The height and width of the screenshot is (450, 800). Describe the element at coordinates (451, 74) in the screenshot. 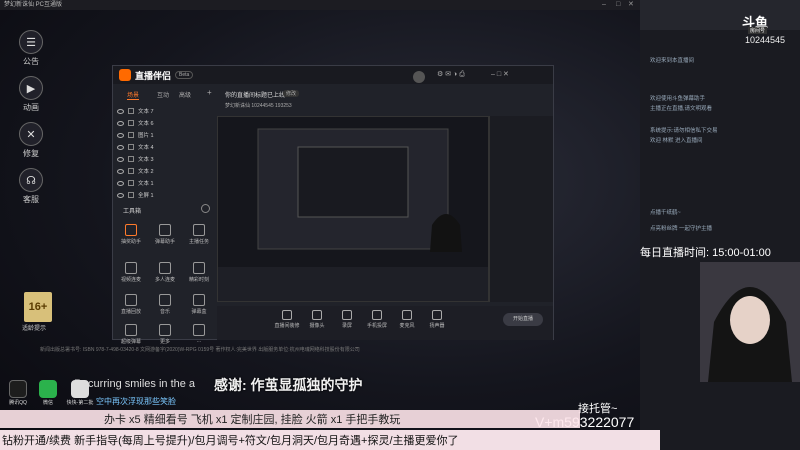

I see `toolbar-icons: ⚙ ✉ ◑ ⎙` at that location.